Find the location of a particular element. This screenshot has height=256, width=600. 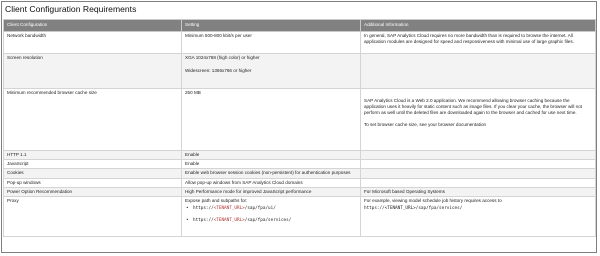

setting-cell: 250 MB is located at coordinates (271, 119).